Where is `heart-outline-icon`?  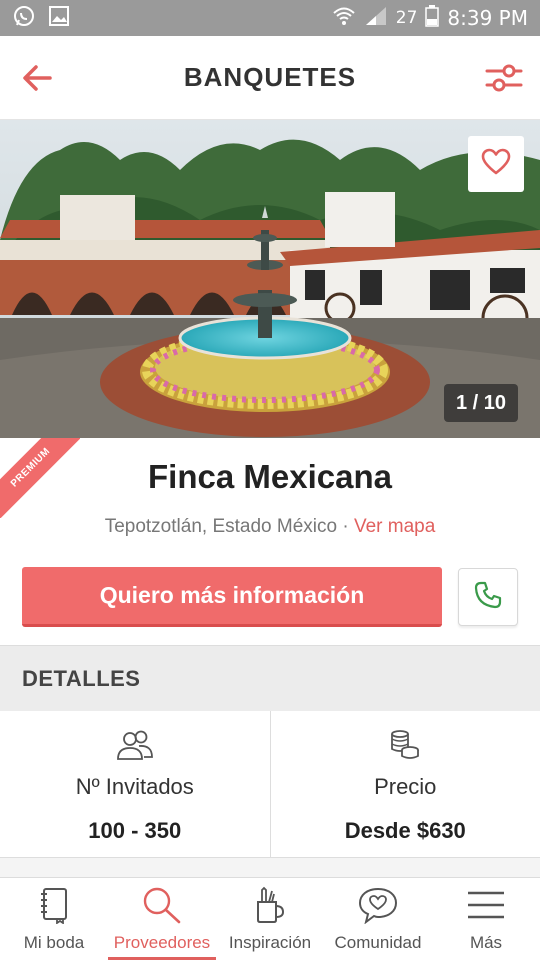 heart-outline-icon is located at coordinates (496, 164).